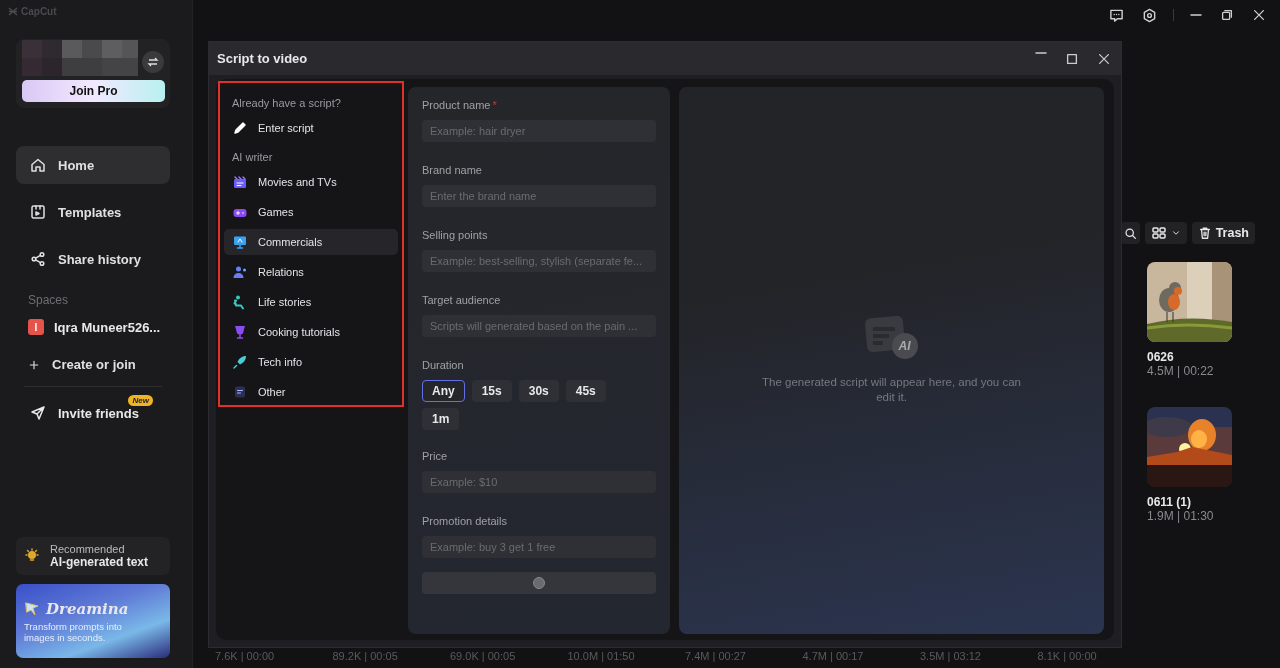 The height and width of the screenshot is (668, 1280). What do you see at coordinates (1158, 233) in the screenshot?
I see `grid-view-icon` at bounding box center [1158, 233].